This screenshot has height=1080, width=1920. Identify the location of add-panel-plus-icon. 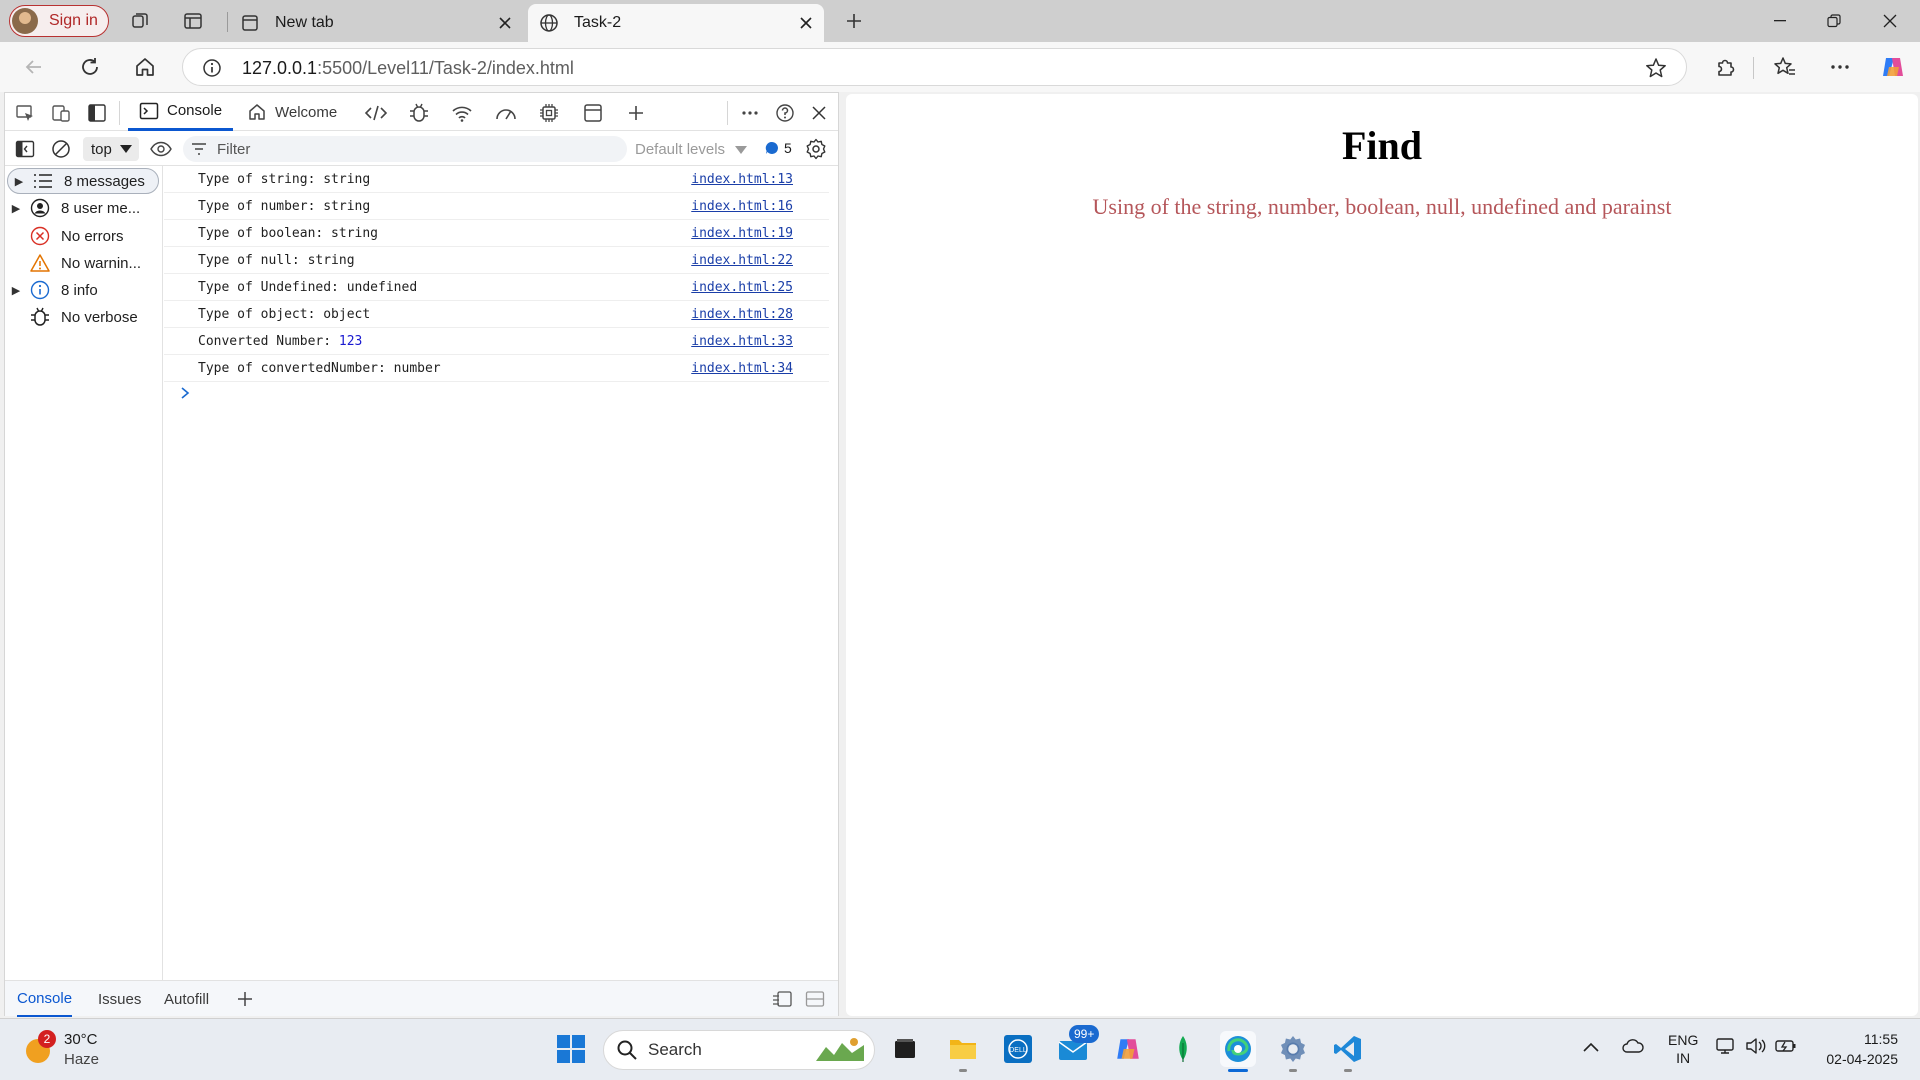
(636, 113).